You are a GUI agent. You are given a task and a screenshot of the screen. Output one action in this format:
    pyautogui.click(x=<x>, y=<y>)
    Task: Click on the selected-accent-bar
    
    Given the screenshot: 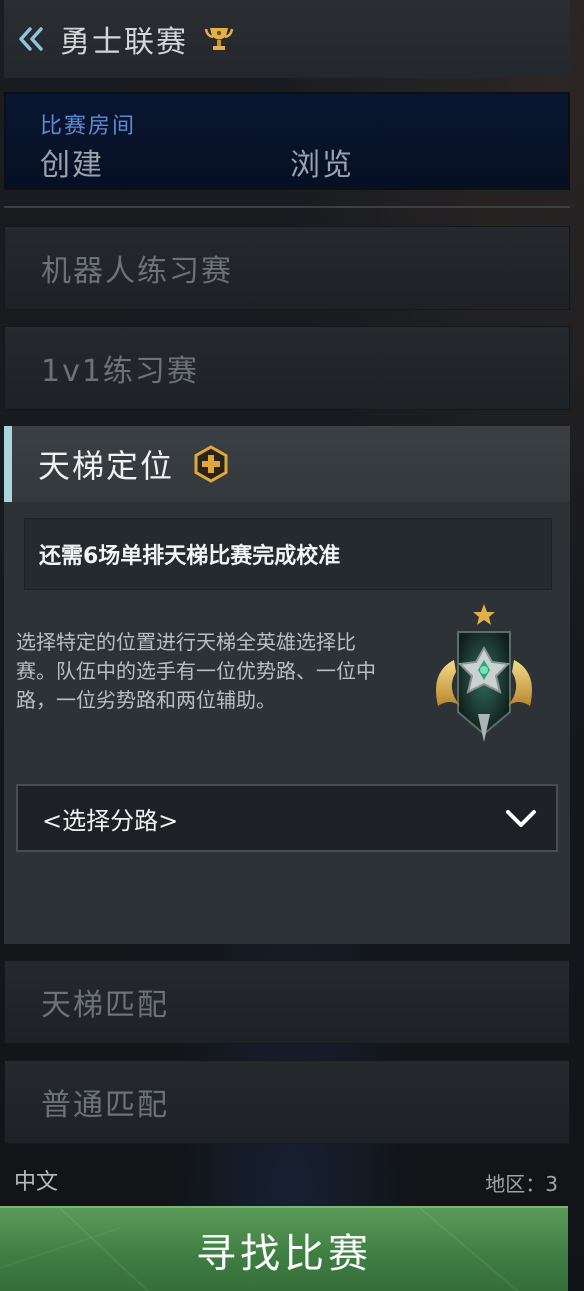 What is the action you would take?
    pyautogui.click(x=8, y=464)
    